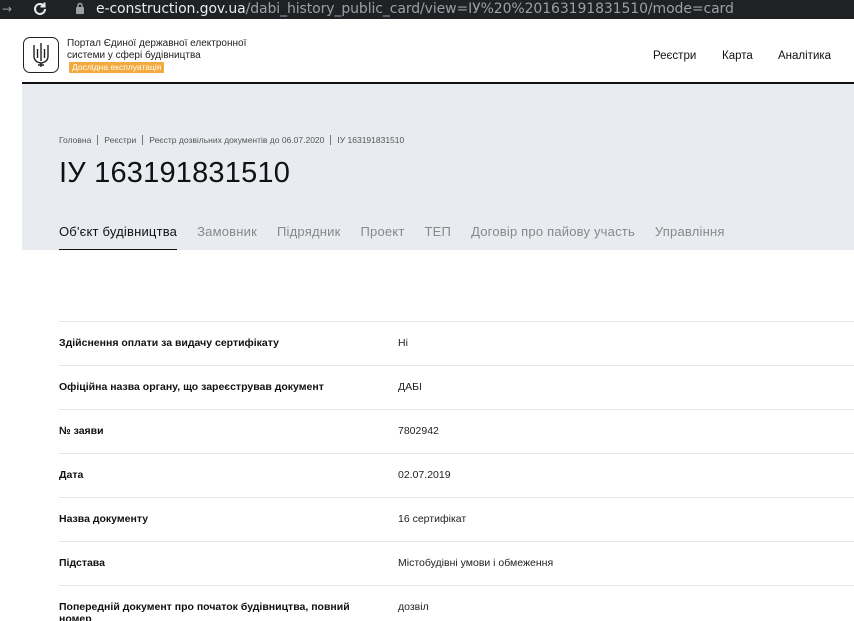  What do you see at coordinates (171, 9) in the screenshot?
I see `url-domain: e-construction.gov.ua` at bounding box center [171, 9].